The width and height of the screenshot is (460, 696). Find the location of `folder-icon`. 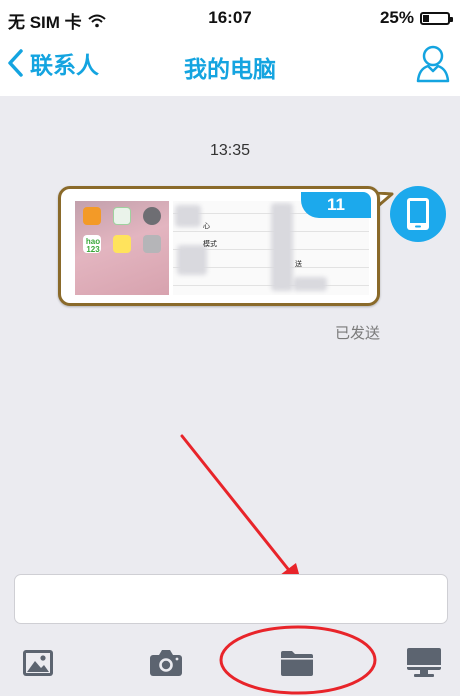

folder-icon is located at coordinates (297, 663).